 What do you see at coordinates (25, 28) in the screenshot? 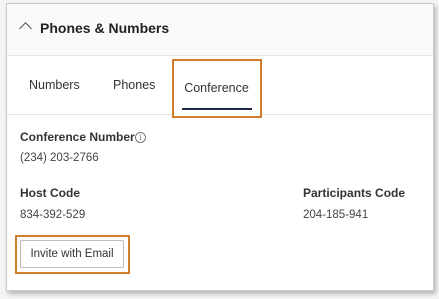
I see `chevron-up-icon` at bounding box center [25, 28].